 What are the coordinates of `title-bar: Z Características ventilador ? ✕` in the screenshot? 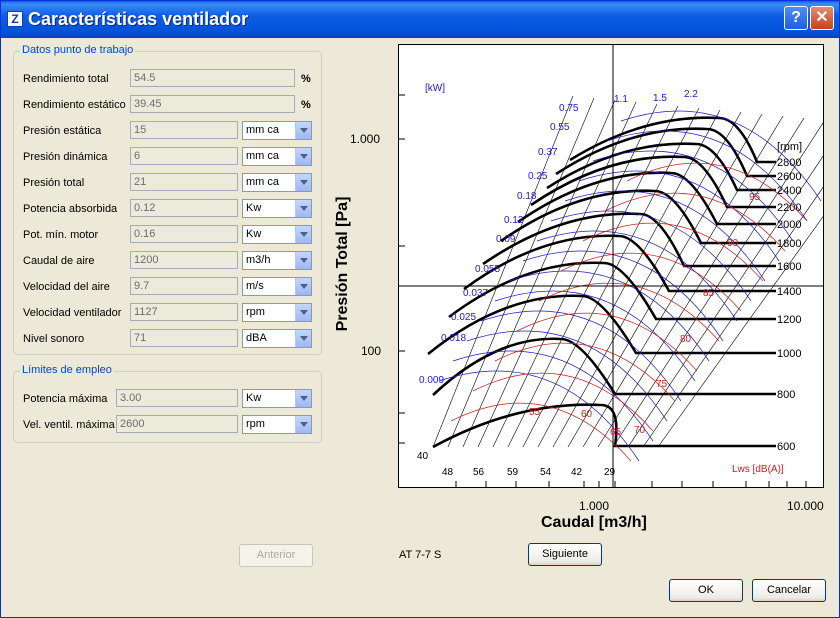 It's located at (420, 19).